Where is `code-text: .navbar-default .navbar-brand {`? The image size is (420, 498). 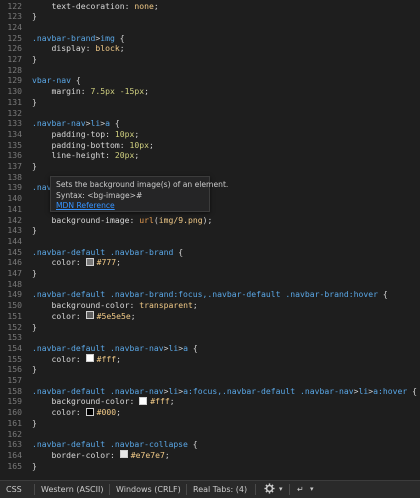
code-text: .navbar-default .navbar-brand { is located at coordinates (107, 252).